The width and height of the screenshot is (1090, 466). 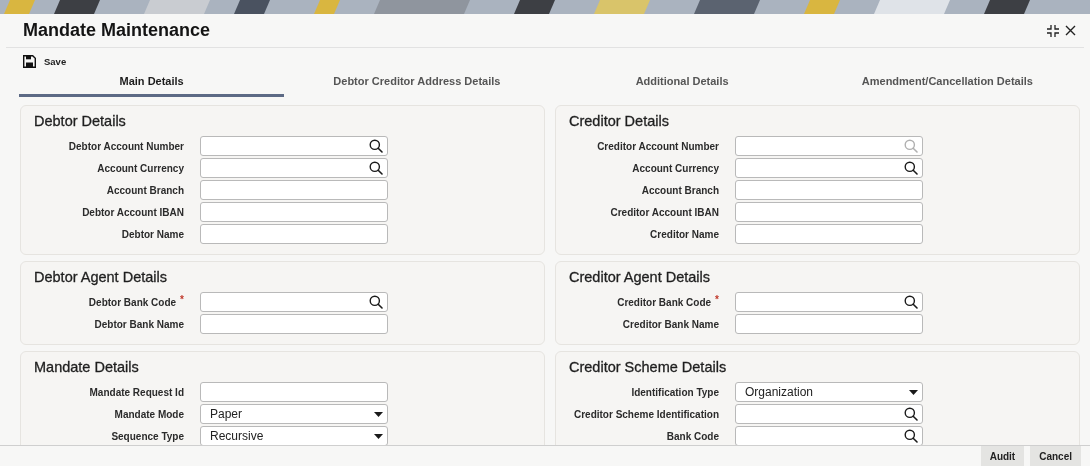 What do you see at coordinates (294, 435) in the screenshot?
I see `dropdown-field: Recursive` at bounding box center [294, 435].